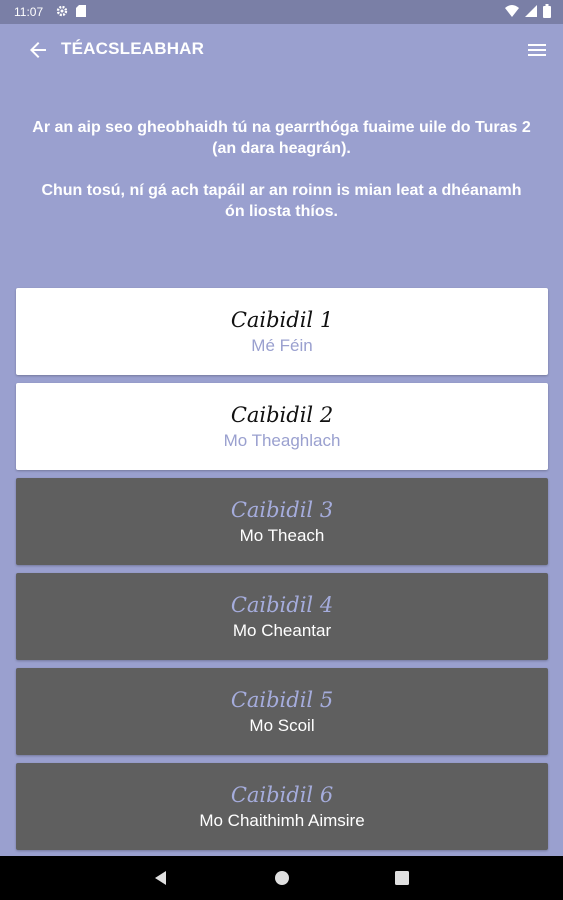  What do you see at coordinates (402, 878) in the screenshot?
I see `recents-square-icon` at bounding box center [402, 878].